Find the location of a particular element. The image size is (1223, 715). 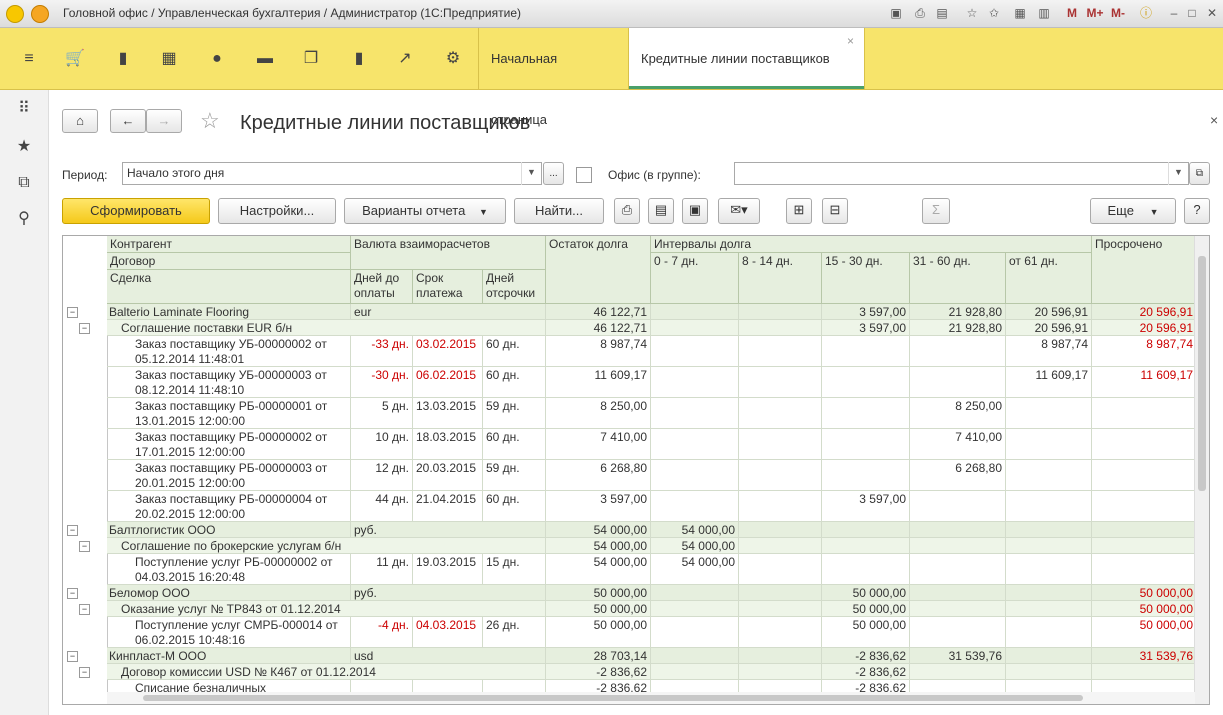

cell-delay: 26 дн. is located at coordinates (514, 632).